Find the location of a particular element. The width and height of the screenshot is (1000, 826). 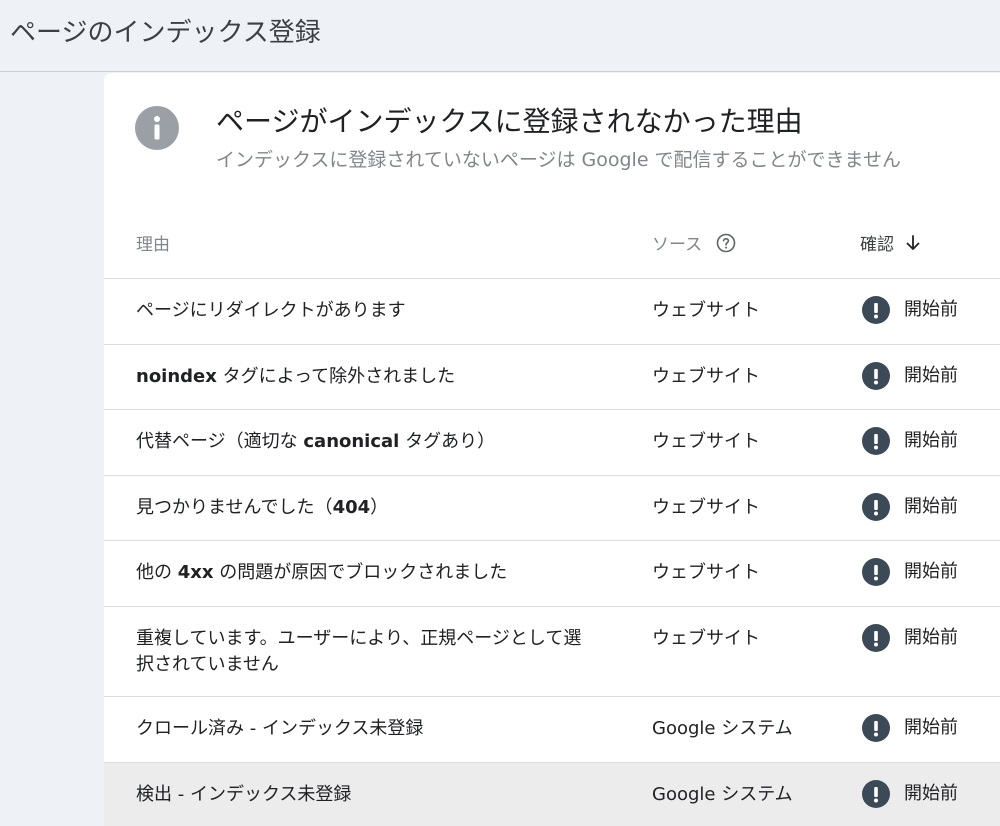

table-row: 他の 4xx の問題が原因でブロックされました ウェブサイト 開始前 is located at coordinates (552, 574).